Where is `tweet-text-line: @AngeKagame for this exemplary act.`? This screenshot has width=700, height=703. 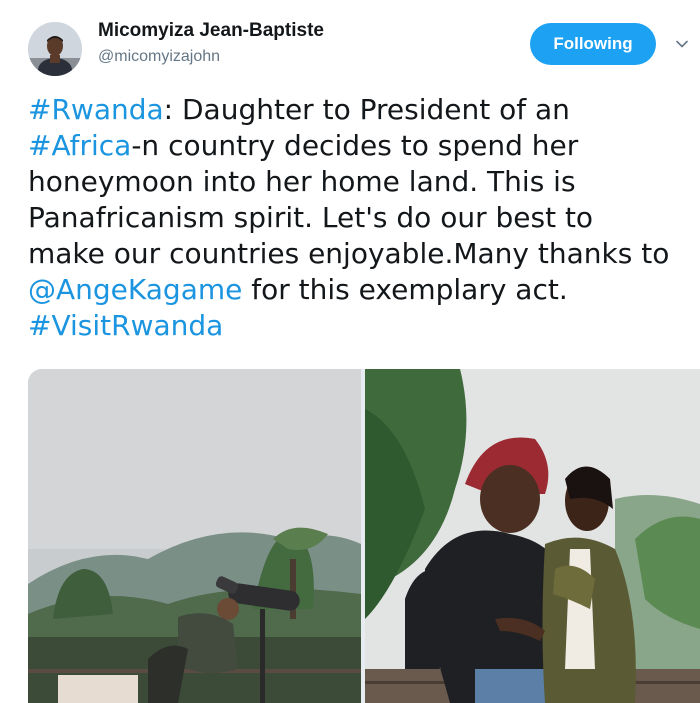 tweet-text-line: @AngeKagame for this exemplary act. is located at coordinates (364, 290).